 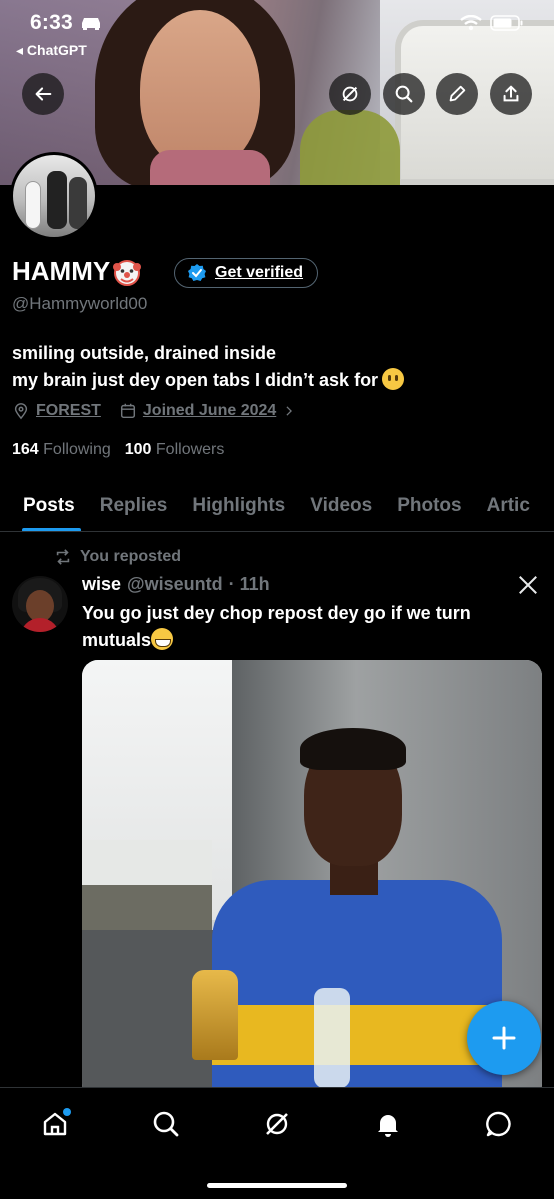 What do you see at coordinates (55, 1124) in the screenshot?
I see `nav-home` at bounding box center [55, 1124].